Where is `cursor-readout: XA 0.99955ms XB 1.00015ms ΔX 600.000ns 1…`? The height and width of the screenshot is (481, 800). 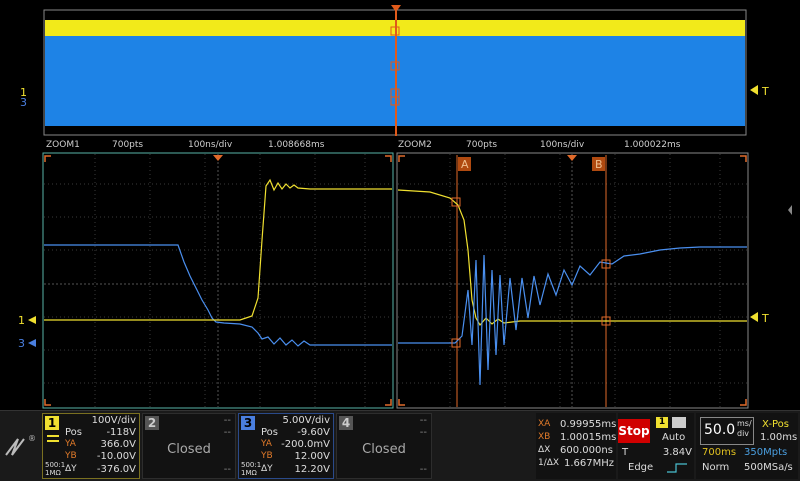 cursor-readout: XA 0.99955ms XB 1.00015ms ΔX 600.000ns 1… is located at coordinates (576, 446).